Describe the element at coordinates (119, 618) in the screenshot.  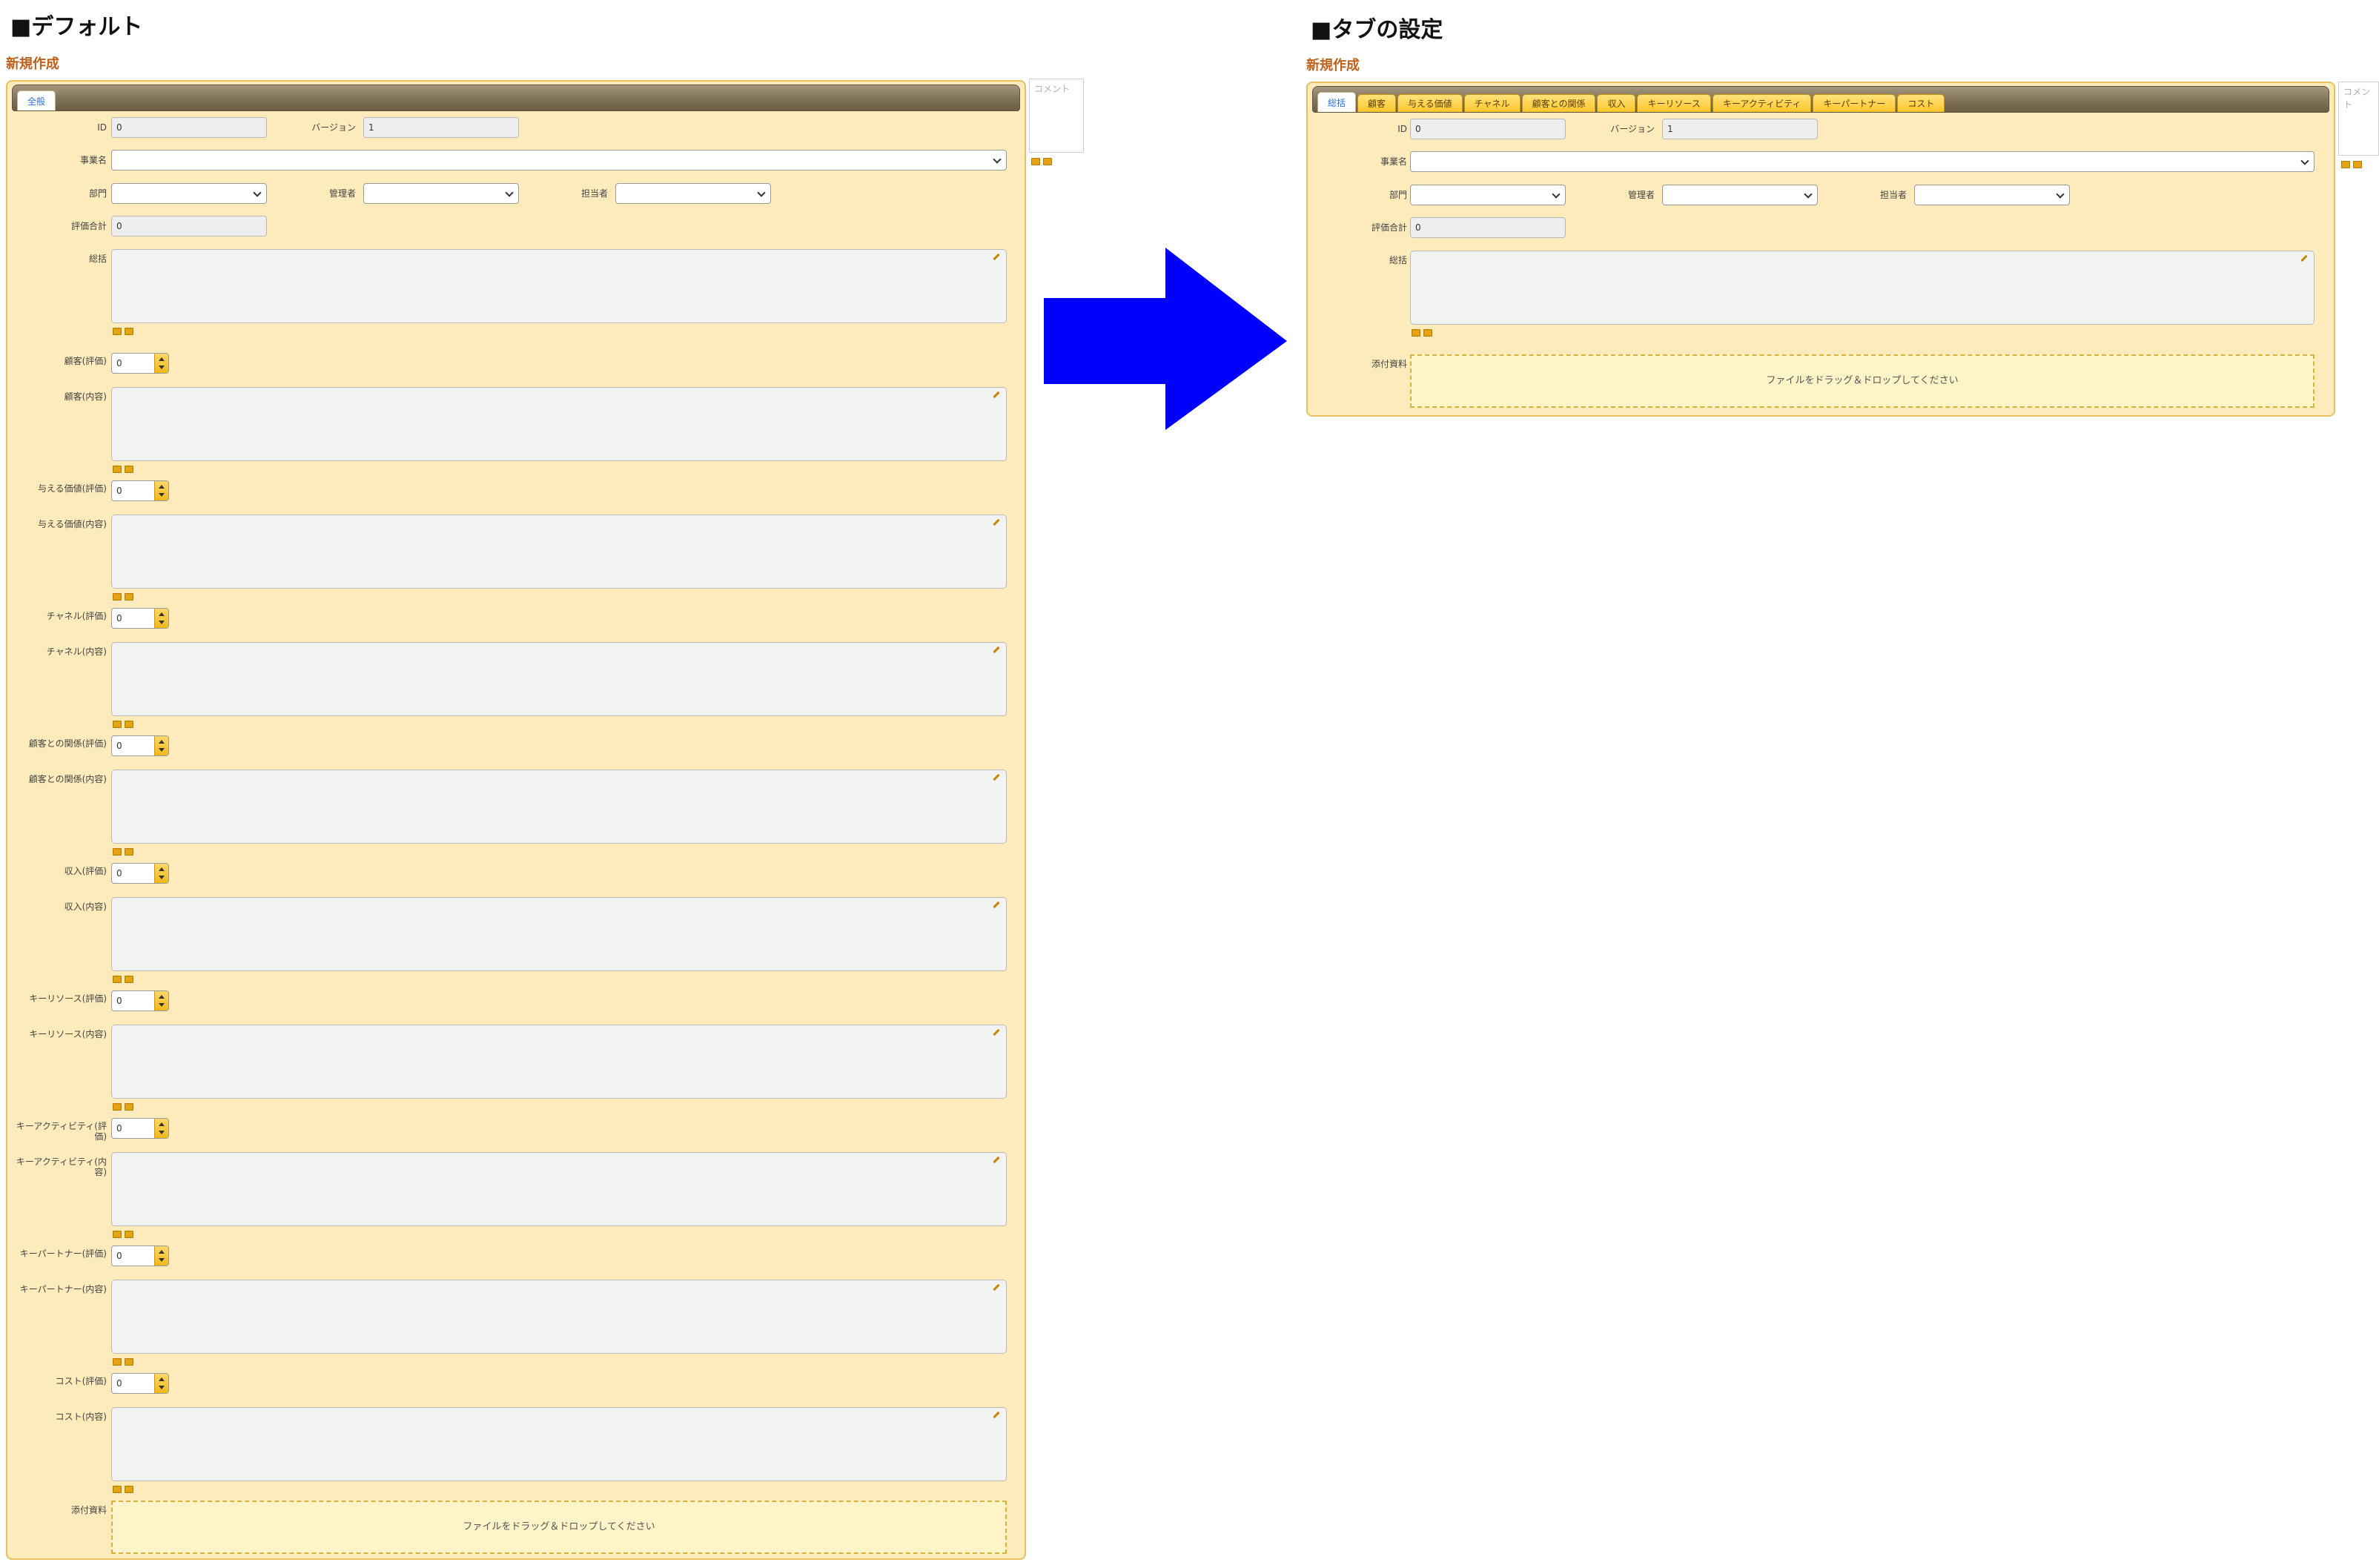
I see `number-value: 0` at that location.